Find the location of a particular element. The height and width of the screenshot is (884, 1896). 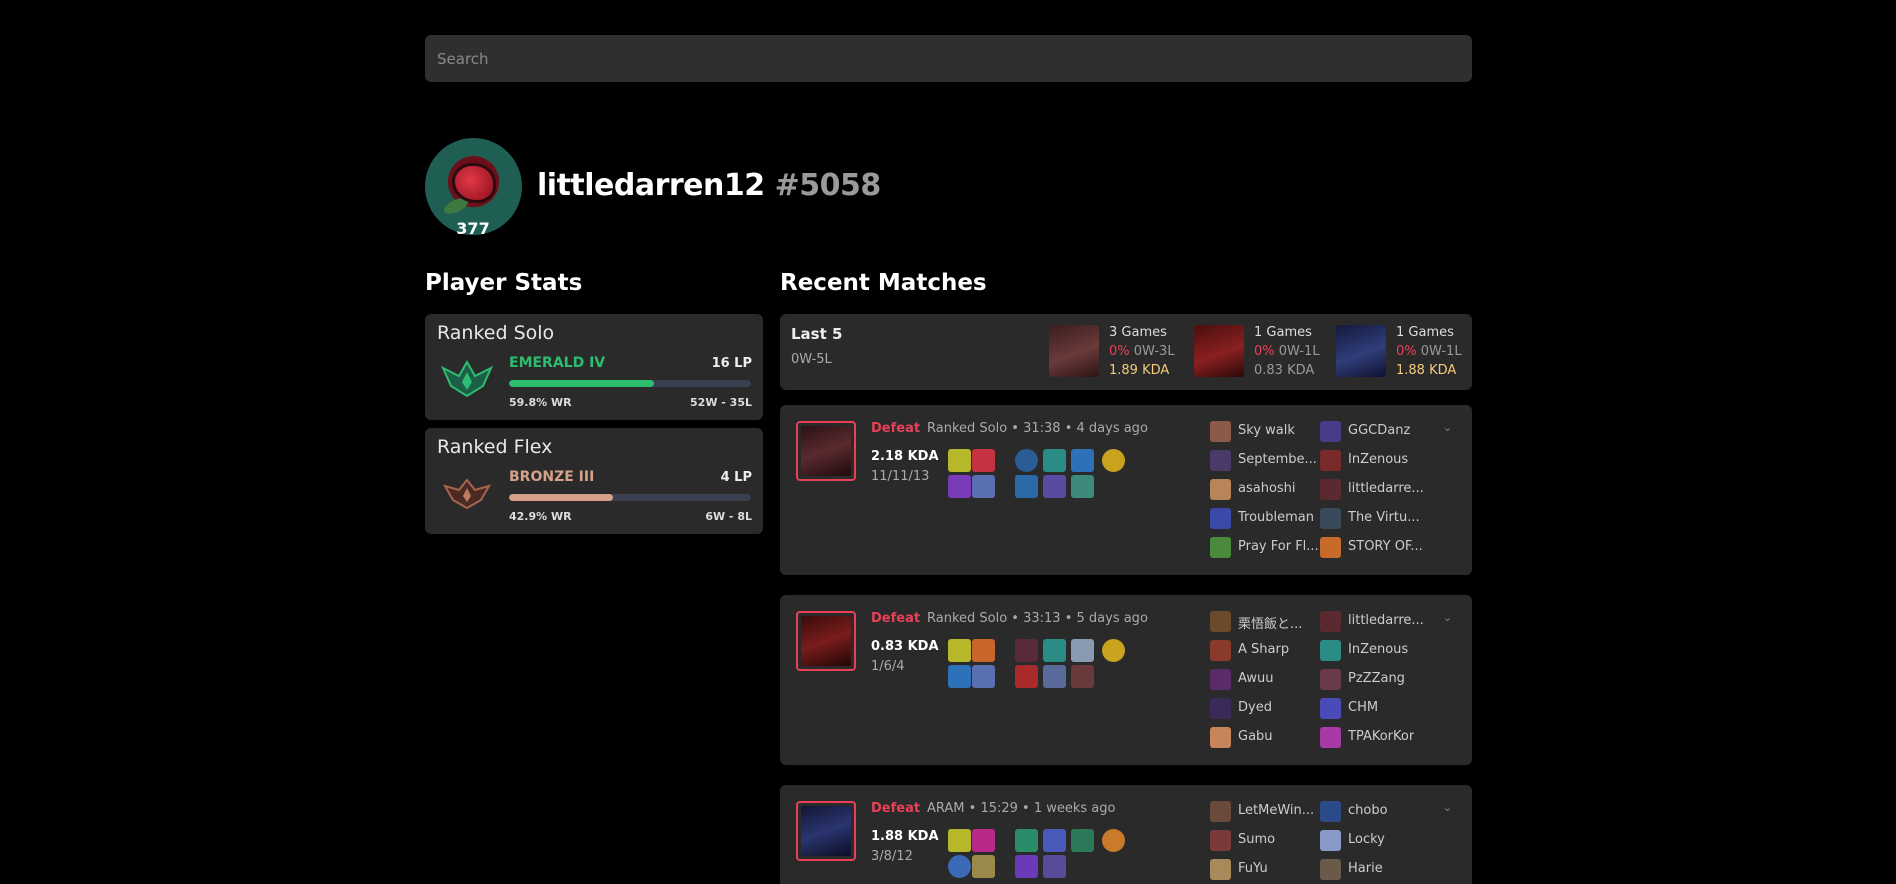

ranked-flex-title: Ranked Flex is located at coordinates (495, 447).